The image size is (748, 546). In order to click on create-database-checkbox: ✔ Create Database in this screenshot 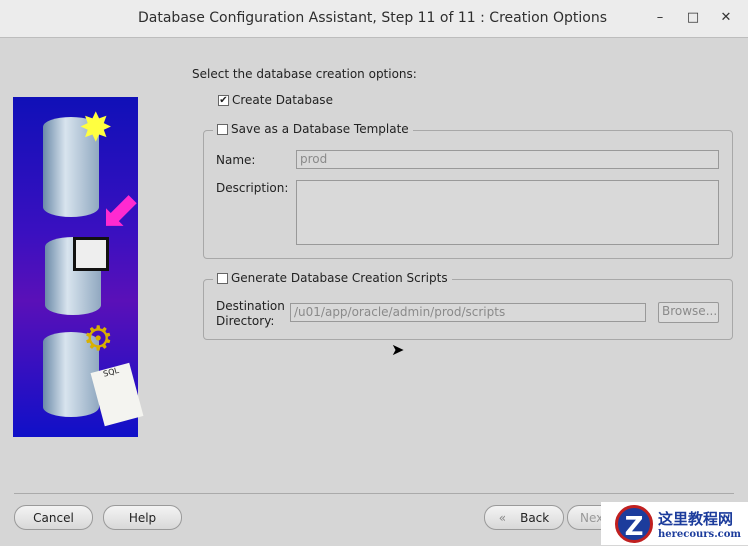, I will do `click(275, 100)`.